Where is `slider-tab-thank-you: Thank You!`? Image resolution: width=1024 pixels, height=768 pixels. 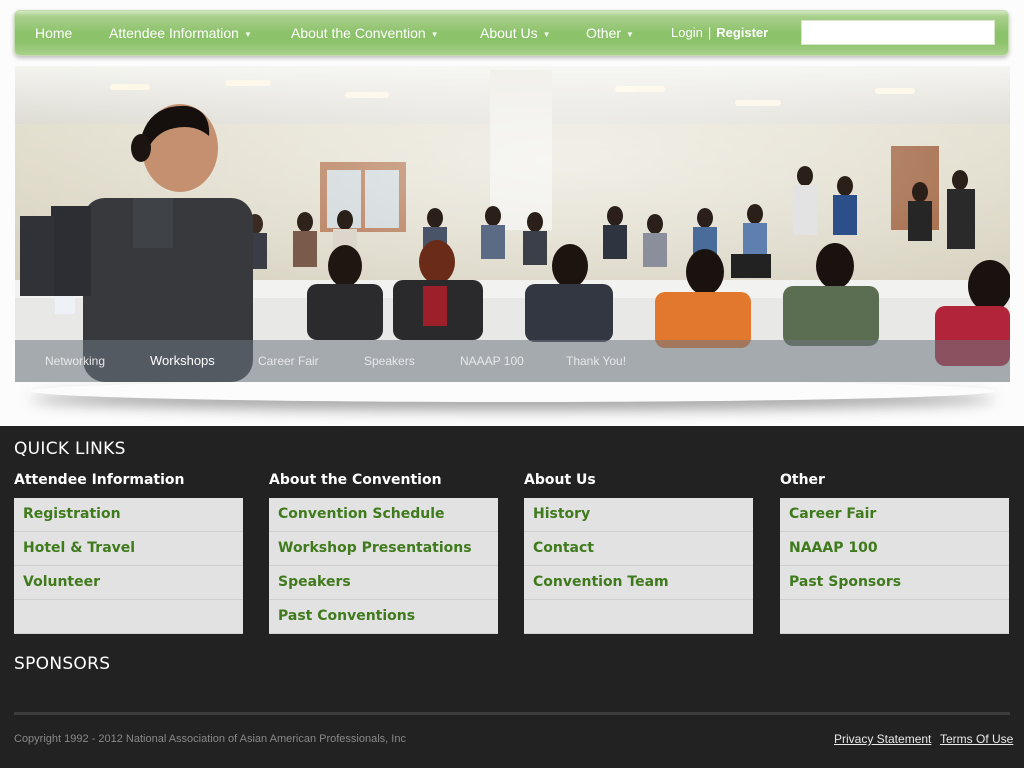
slider-tab-thank-you: Thank You! is located at coordinates (596, 361).